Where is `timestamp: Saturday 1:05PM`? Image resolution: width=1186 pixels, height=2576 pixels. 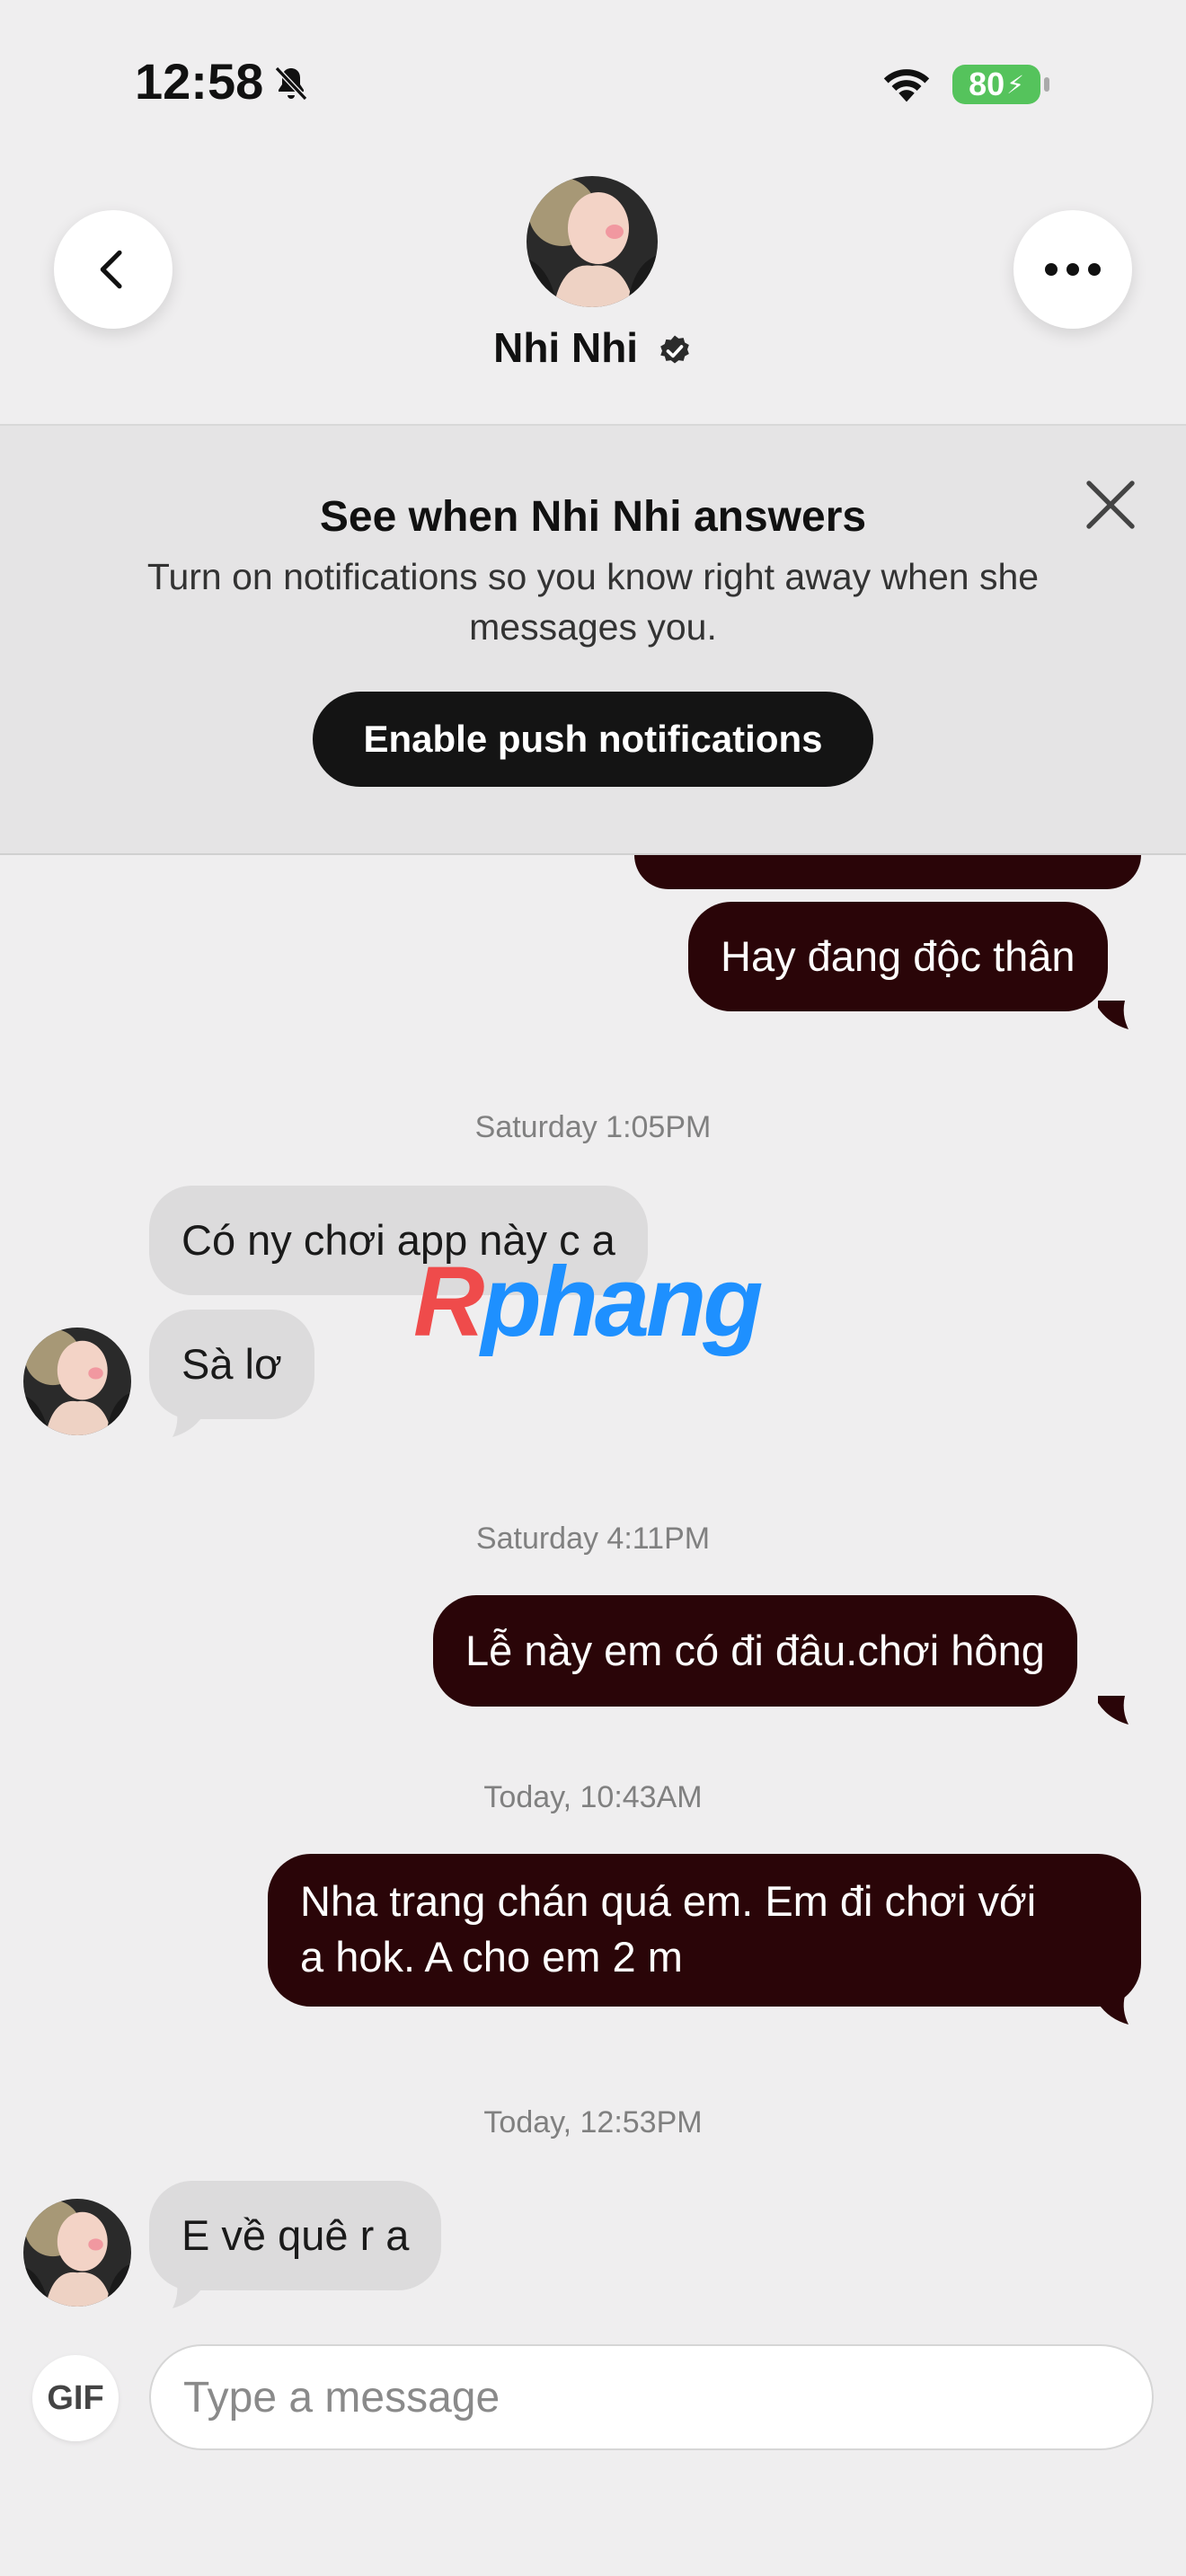
timestamp: Saturday 1:05PM is located at coordinates (593, 1127).